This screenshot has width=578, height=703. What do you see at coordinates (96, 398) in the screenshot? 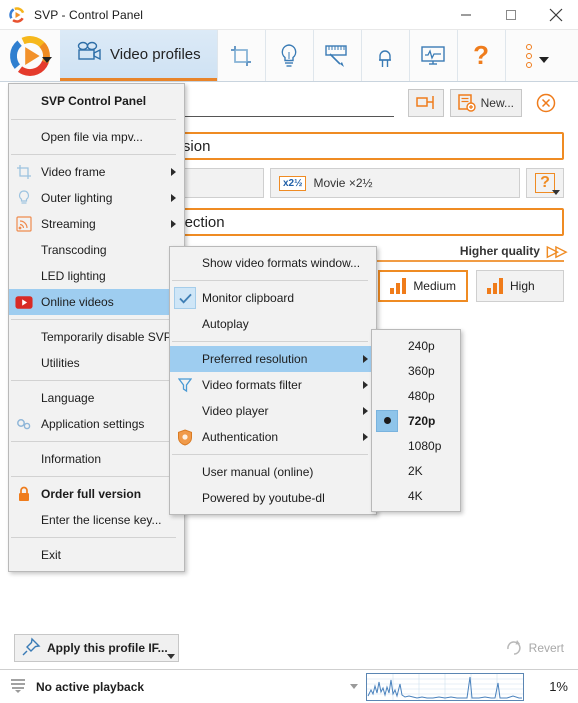
I see `menu-item-language: Language` at bounding box center [96, 398].